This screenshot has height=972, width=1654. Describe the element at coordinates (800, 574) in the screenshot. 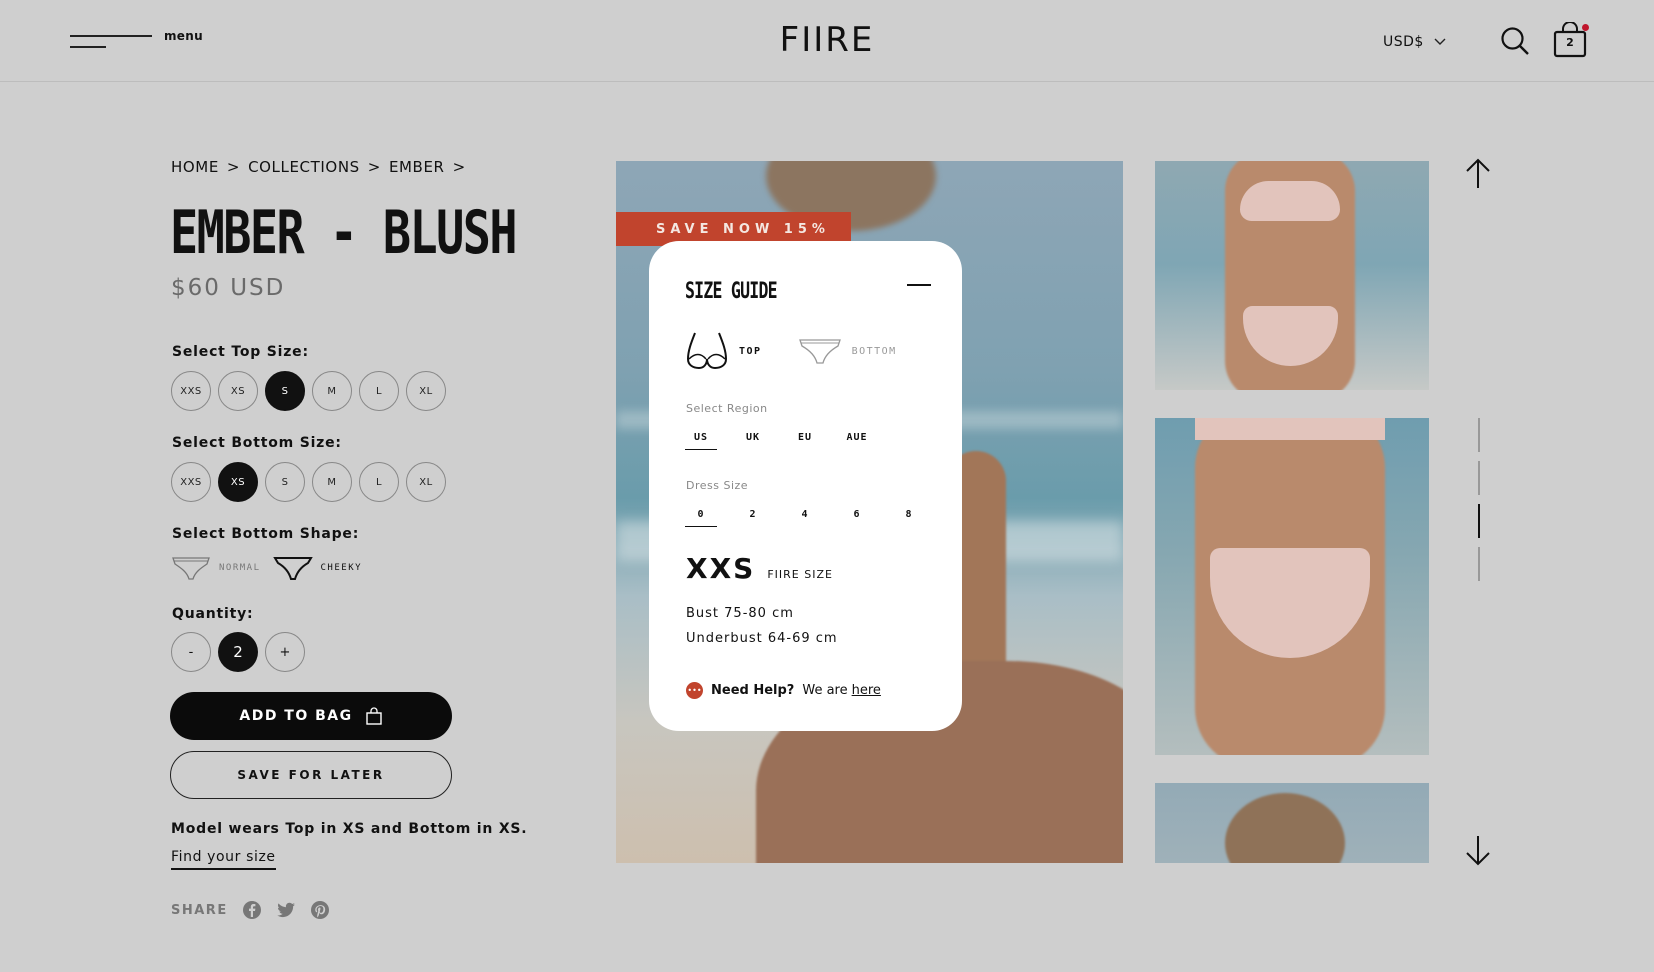

I see `size-result-suffix: FIIRE SIZE` at that location.